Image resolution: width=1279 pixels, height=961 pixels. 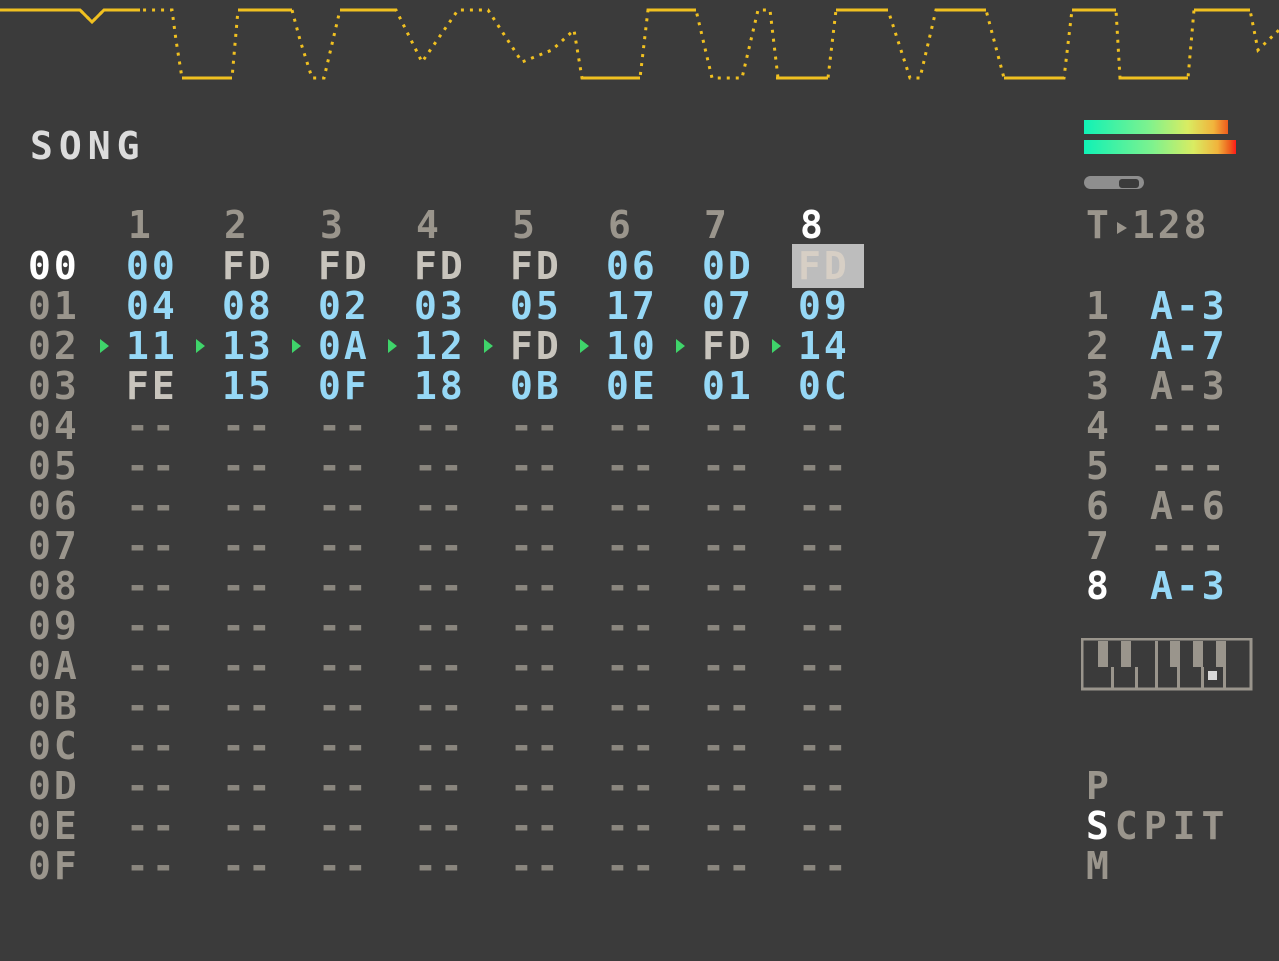 I want to click on chain-cell: 03, so click(x=447, y=306).